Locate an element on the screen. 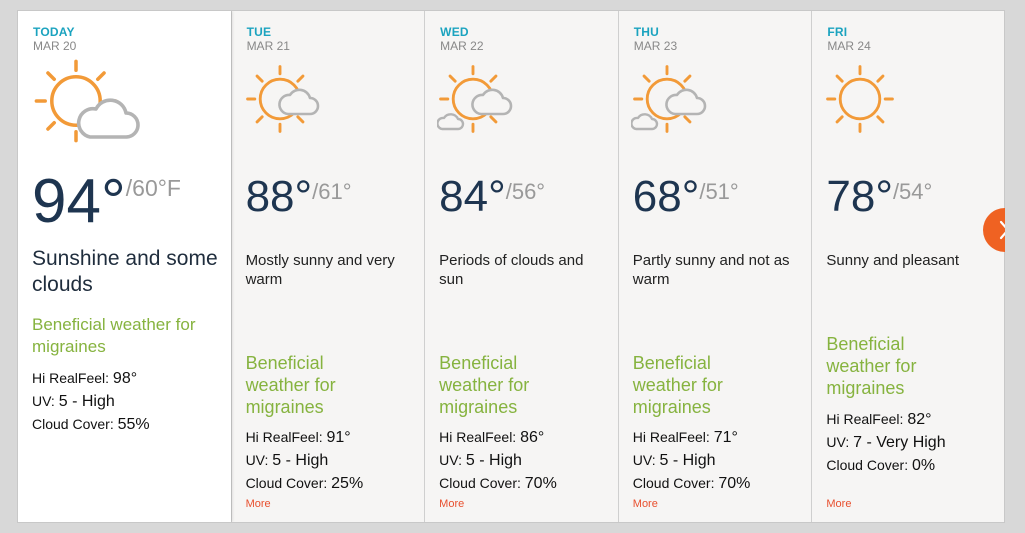 This screenshot has height=533, width=1025. high-temp: 94° is located at coordinates (79, 201).